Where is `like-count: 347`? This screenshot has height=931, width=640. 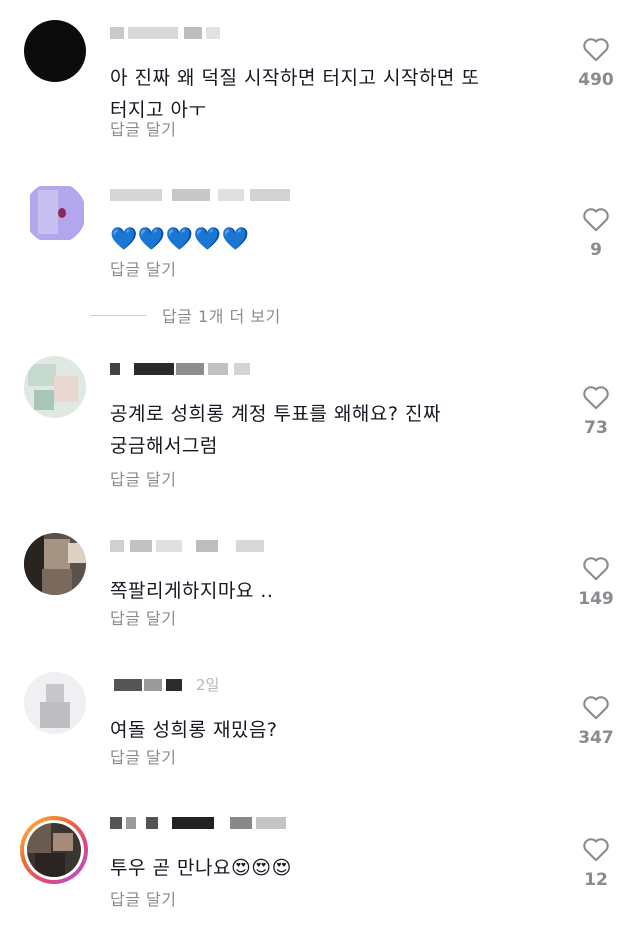
like-count: 347 is located at coordinates (596, 738).